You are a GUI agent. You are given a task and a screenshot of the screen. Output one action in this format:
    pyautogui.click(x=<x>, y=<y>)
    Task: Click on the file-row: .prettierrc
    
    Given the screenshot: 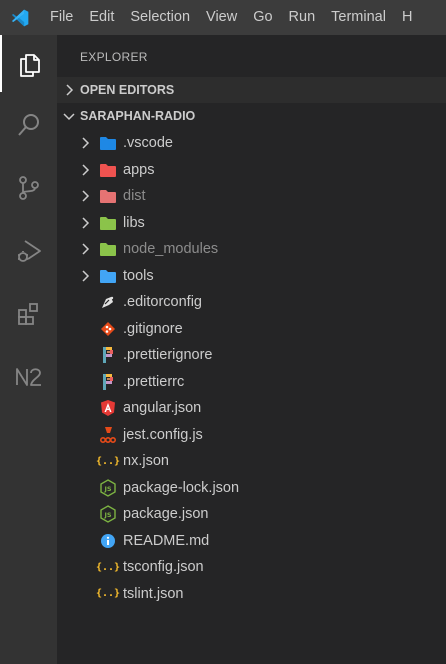 What is the action you would take?
    pyautogui.click(x=251, y=382)
    